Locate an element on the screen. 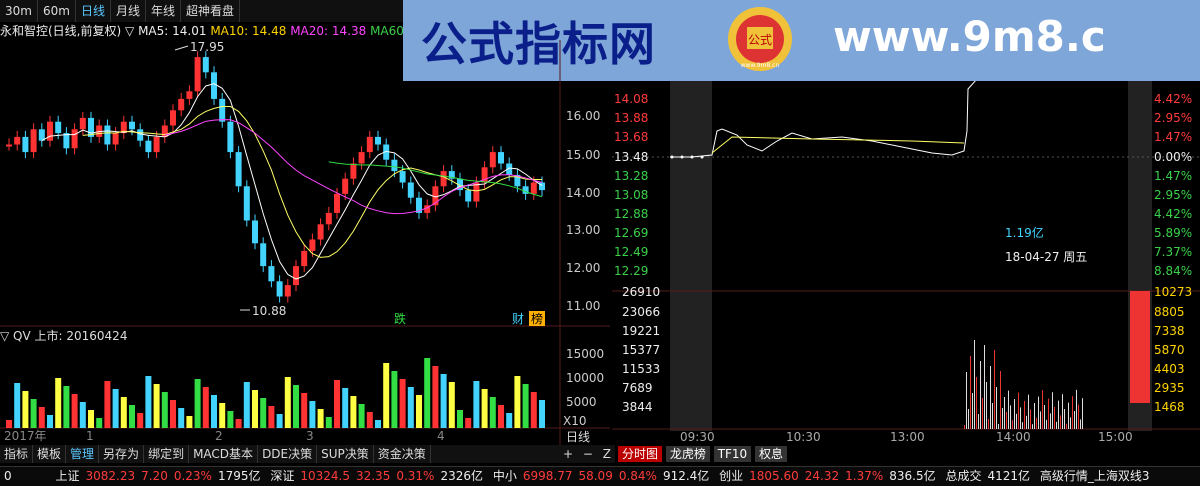 The height and width of the screenshot is (486, 1200). indicator-toolbar: 指标 模板 管理 另存为 绑定到 MACD基本 DDE决策 SUP决策 资金决策 is located at coordinates (307, 454).